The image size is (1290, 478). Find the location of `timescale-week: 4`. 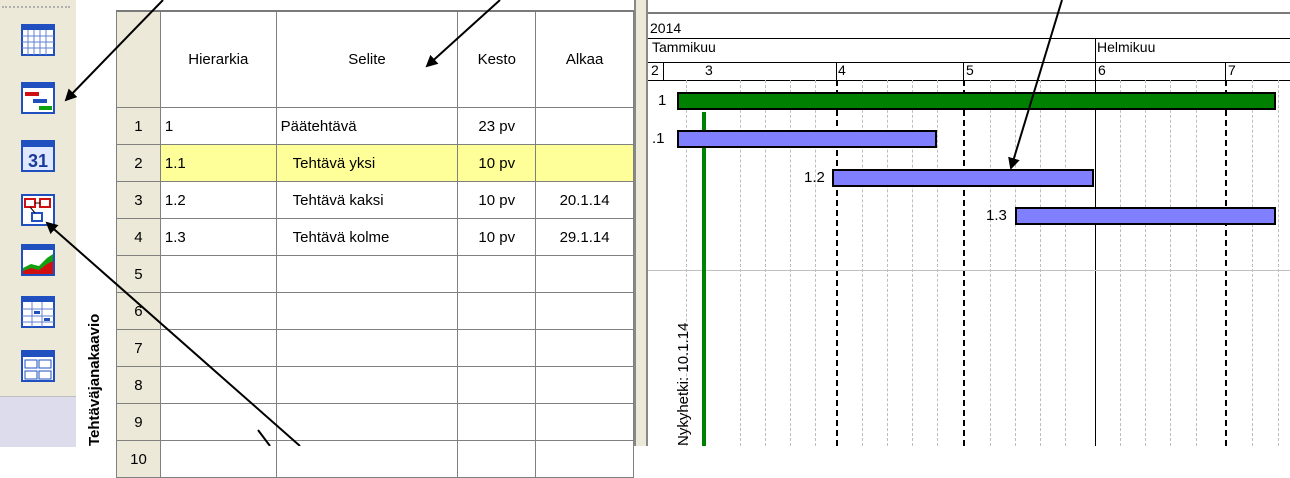

timescale-week: 4 is located at coordinates (842, 70).